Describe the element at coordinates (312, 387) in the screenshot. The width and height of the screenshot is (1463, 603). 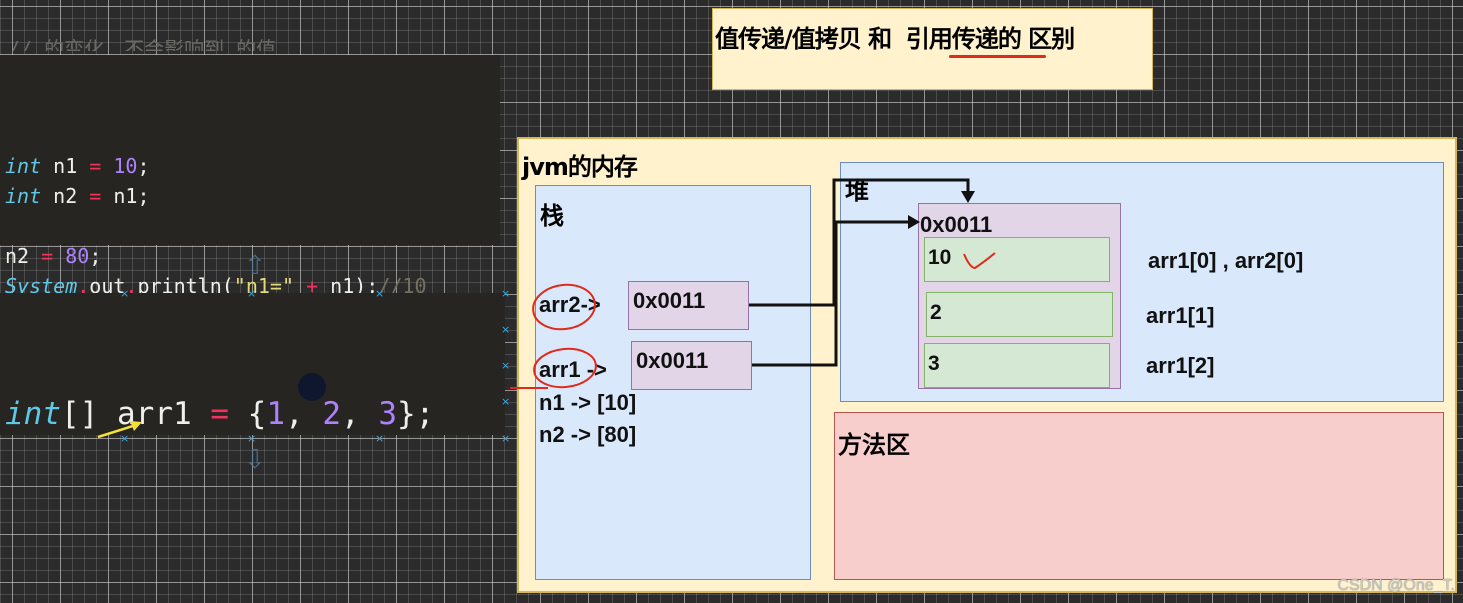
I see `mouse-cursor-dot` at that location.